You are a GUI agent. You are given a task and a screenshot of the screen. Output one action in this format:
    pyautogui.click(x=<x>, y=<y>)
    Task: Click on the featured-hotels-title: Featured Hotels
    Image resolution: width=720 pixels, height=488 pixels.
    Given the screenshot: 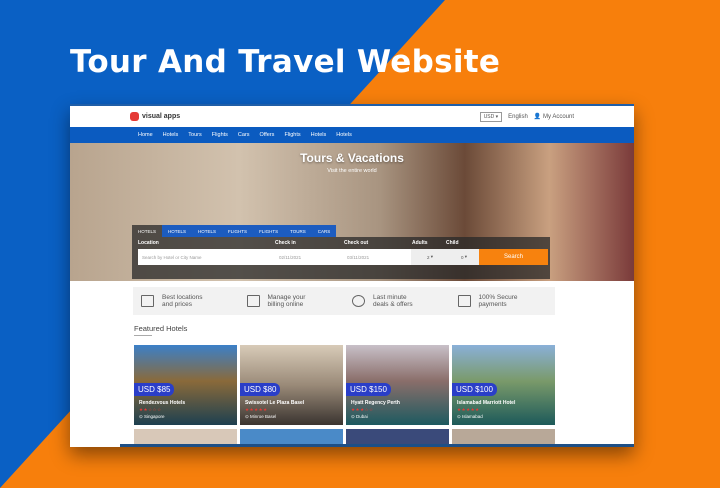 What is the action you would take?
    pyautogui.click(x=161, y=328)
    